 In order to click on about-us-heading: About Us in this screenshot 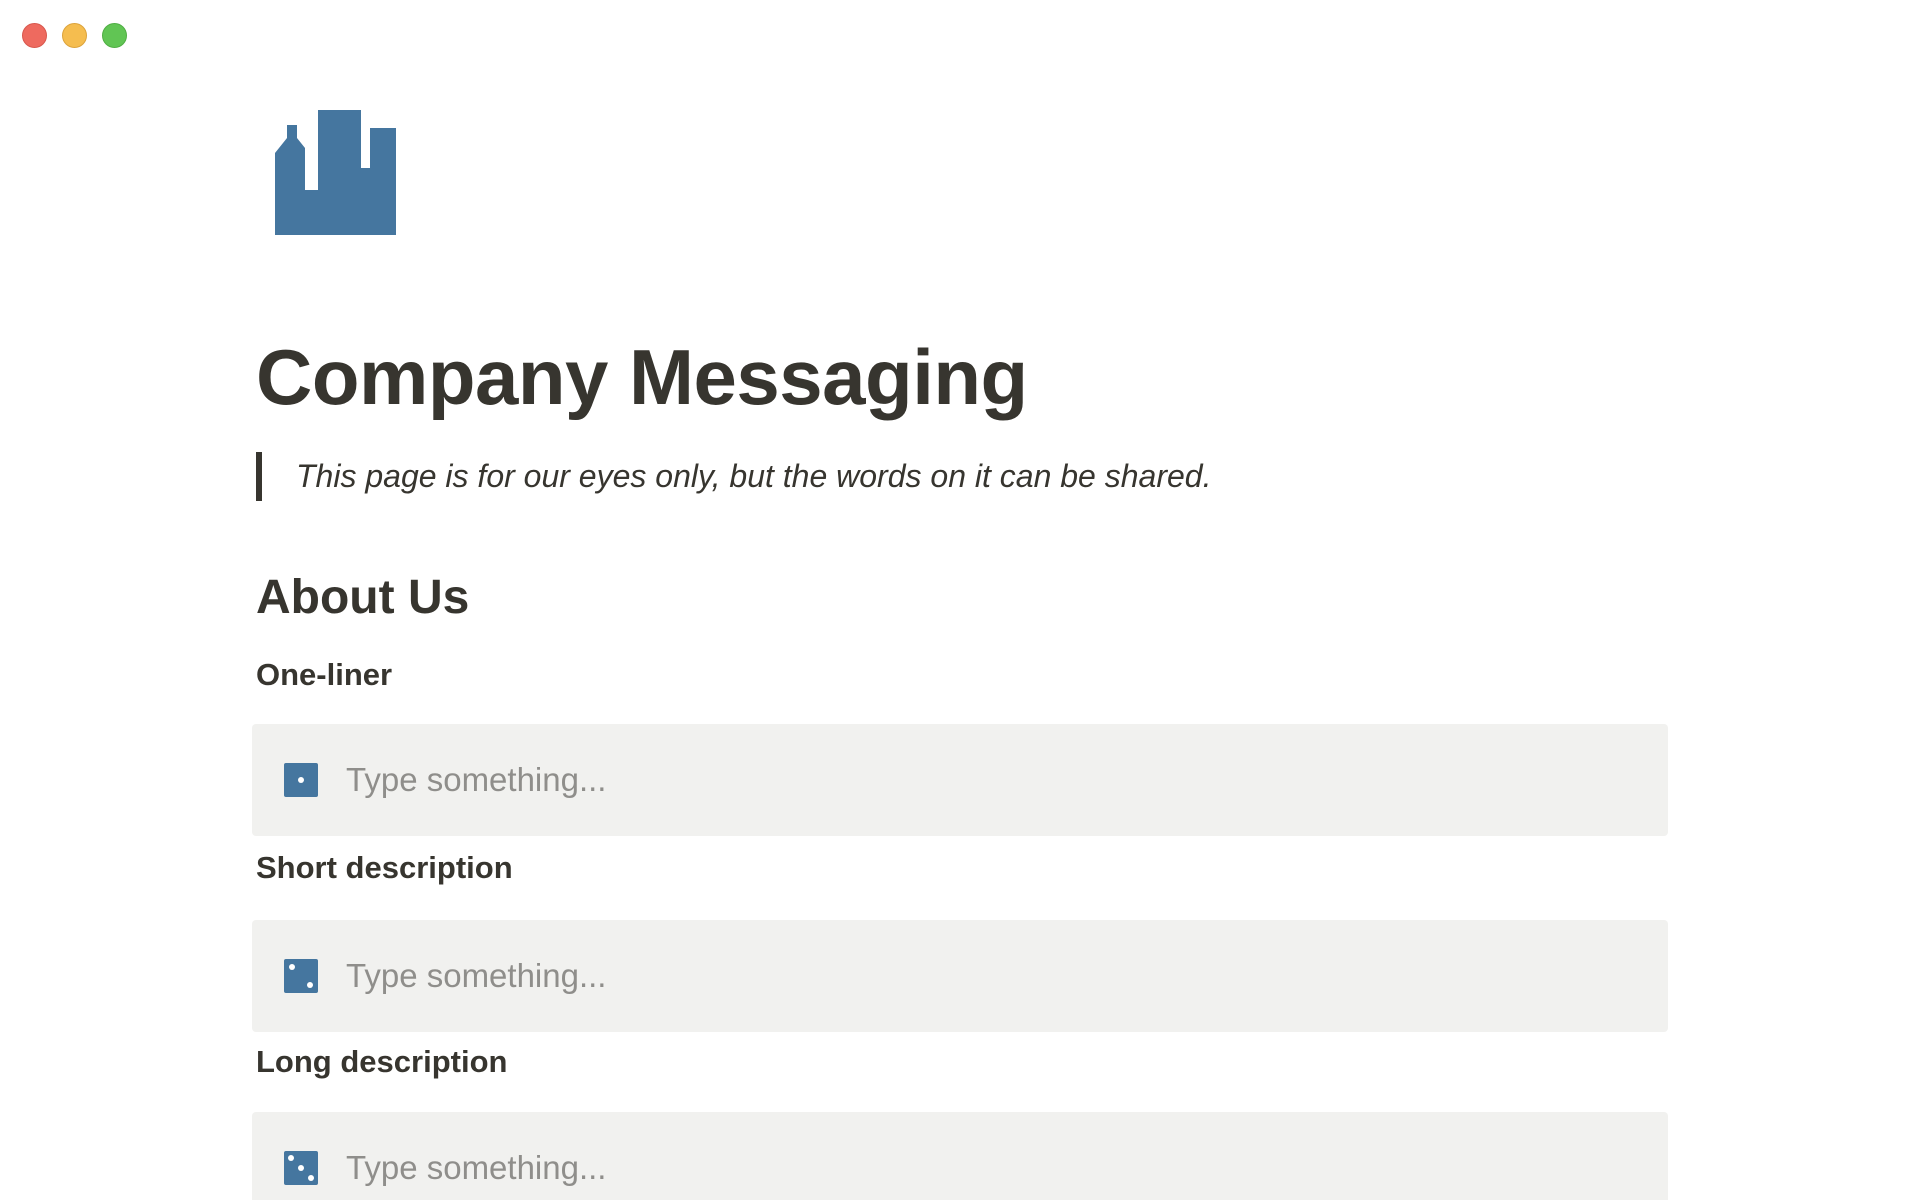, I will do `click(362, 598)`.